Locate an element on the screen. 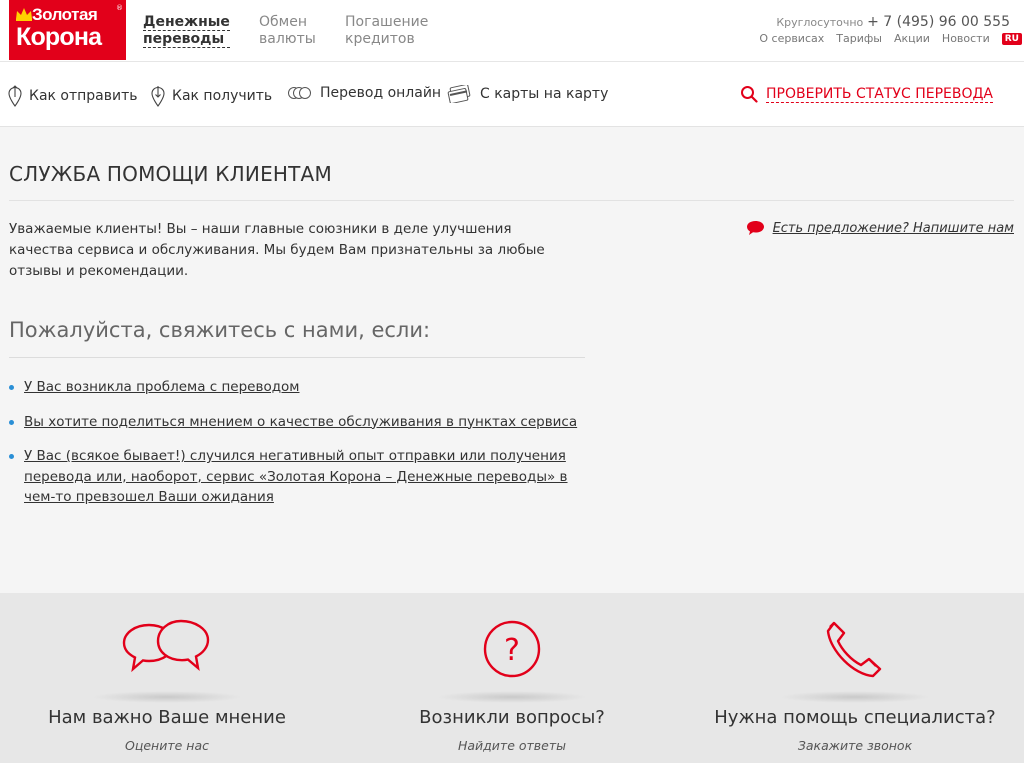  hotline: Круглосуточно + 7 (495) 96 00 555 is located at coordinates (893, 22).